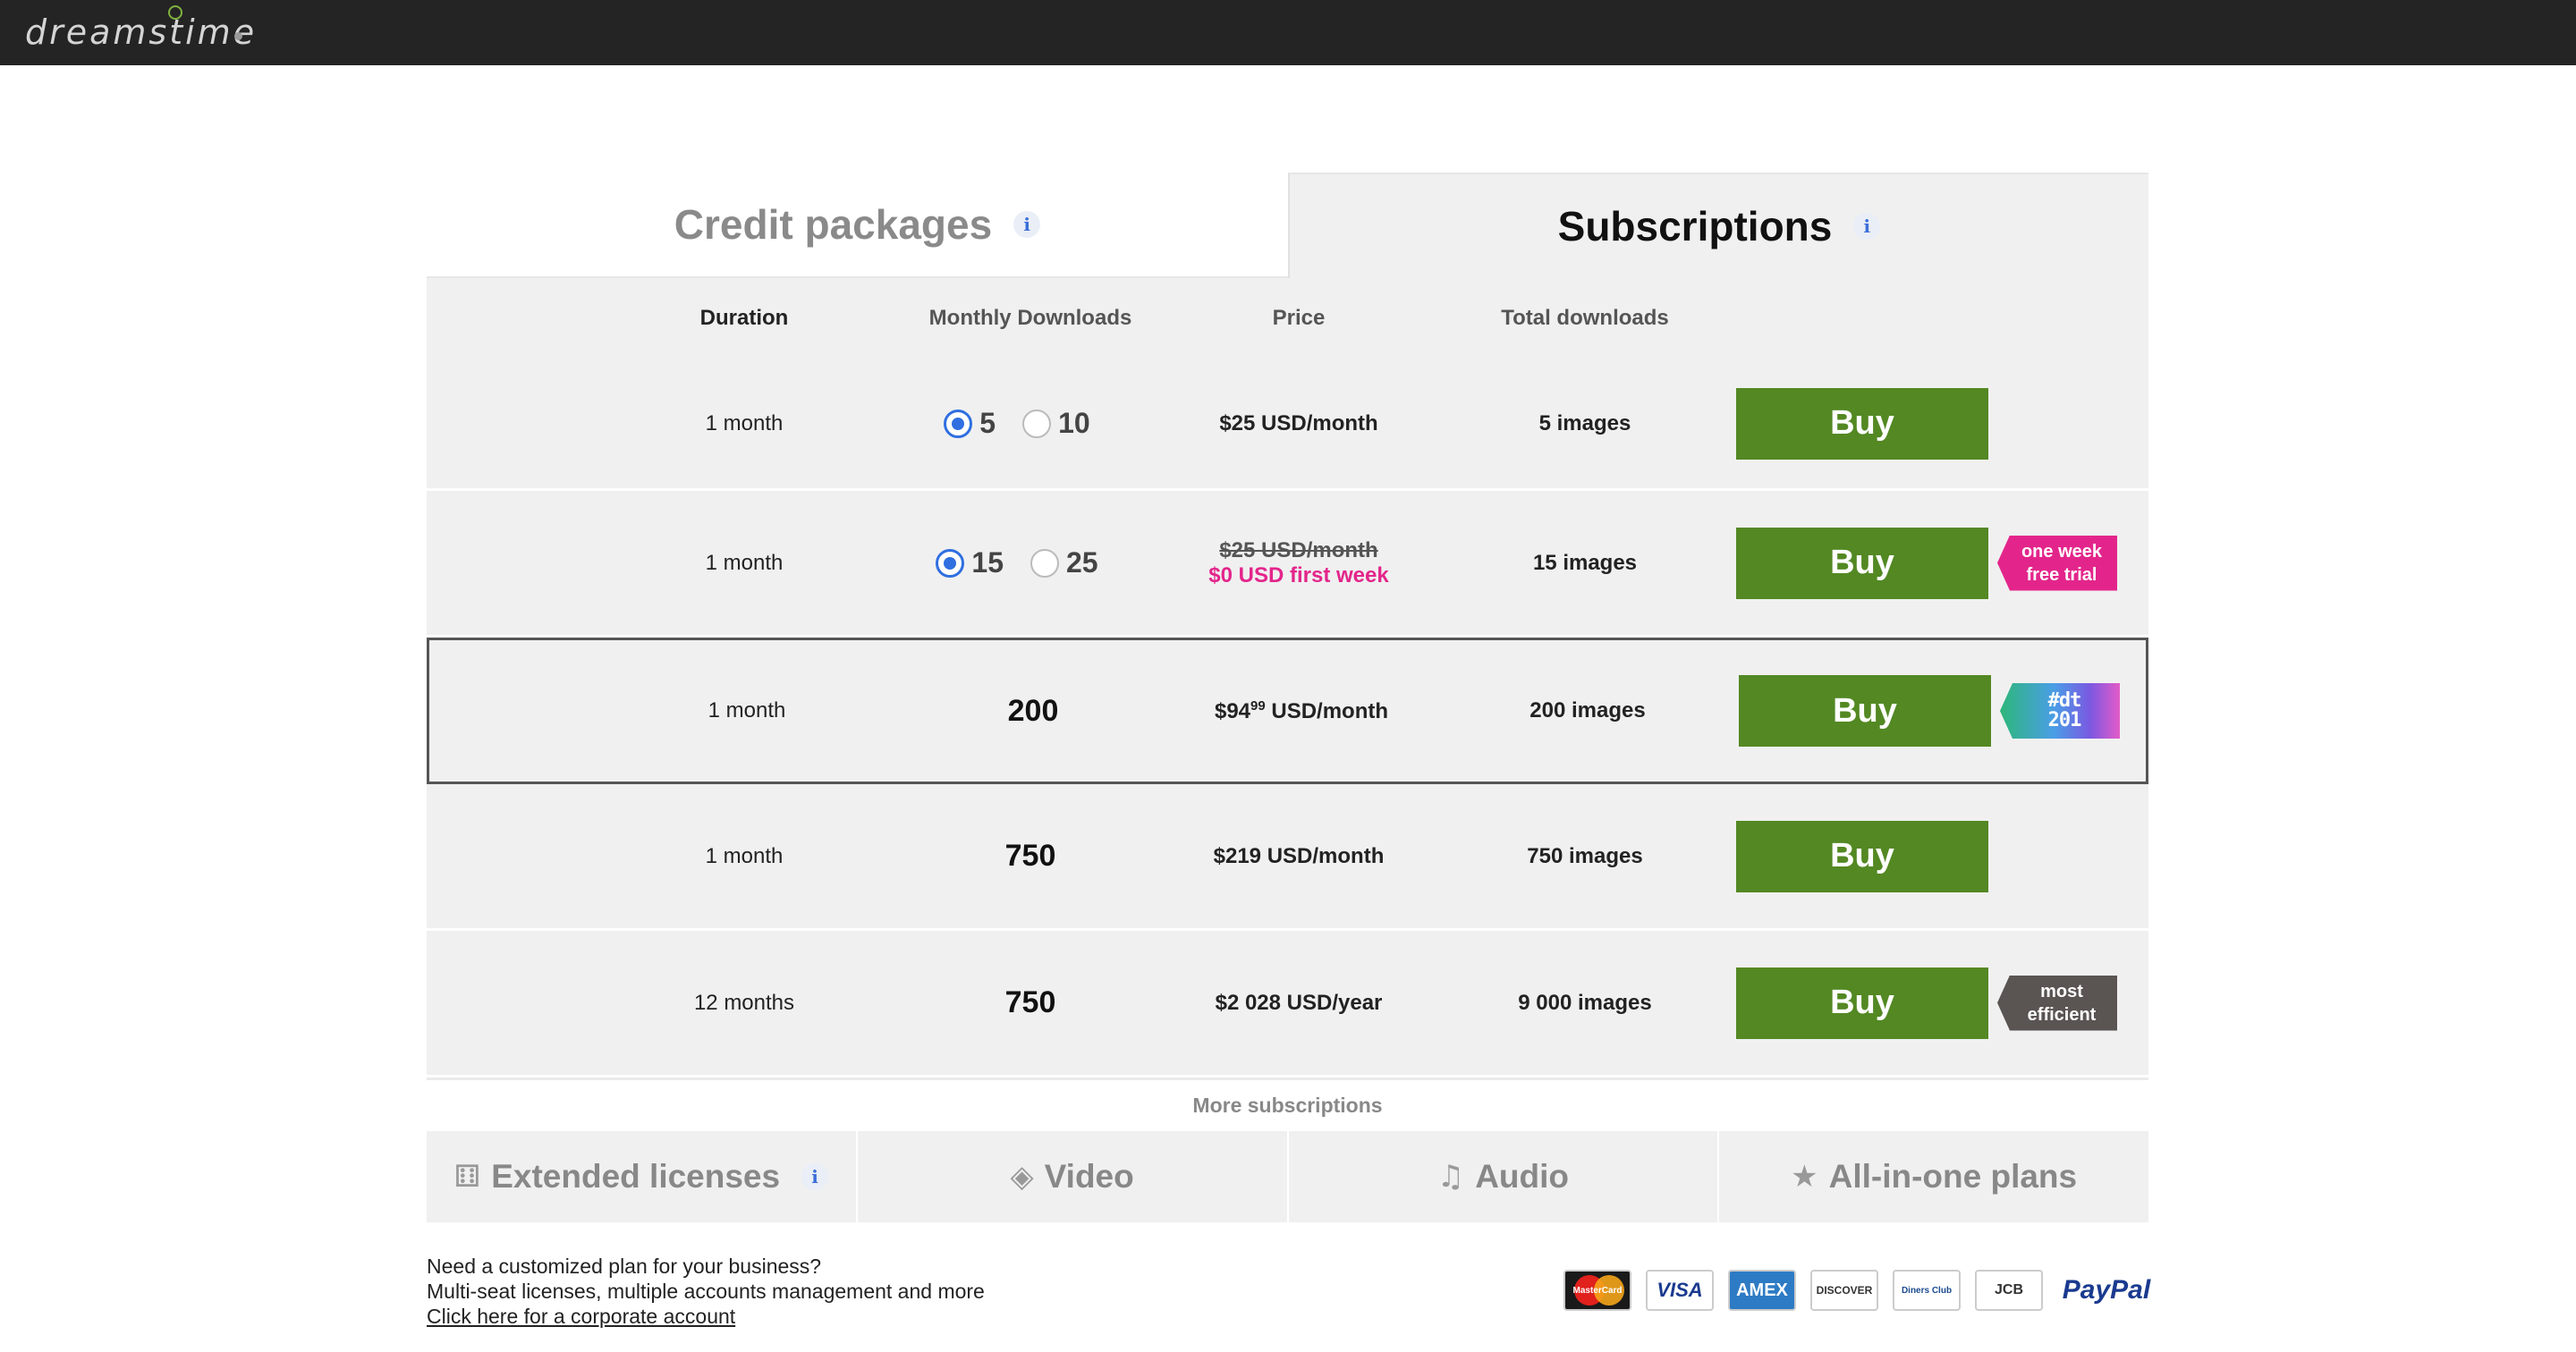 The width and height of the screenshot is (2576, 1352). I want to click on pricing-tabs: Credit packages i Subscriptions i, so click(1287, 225).